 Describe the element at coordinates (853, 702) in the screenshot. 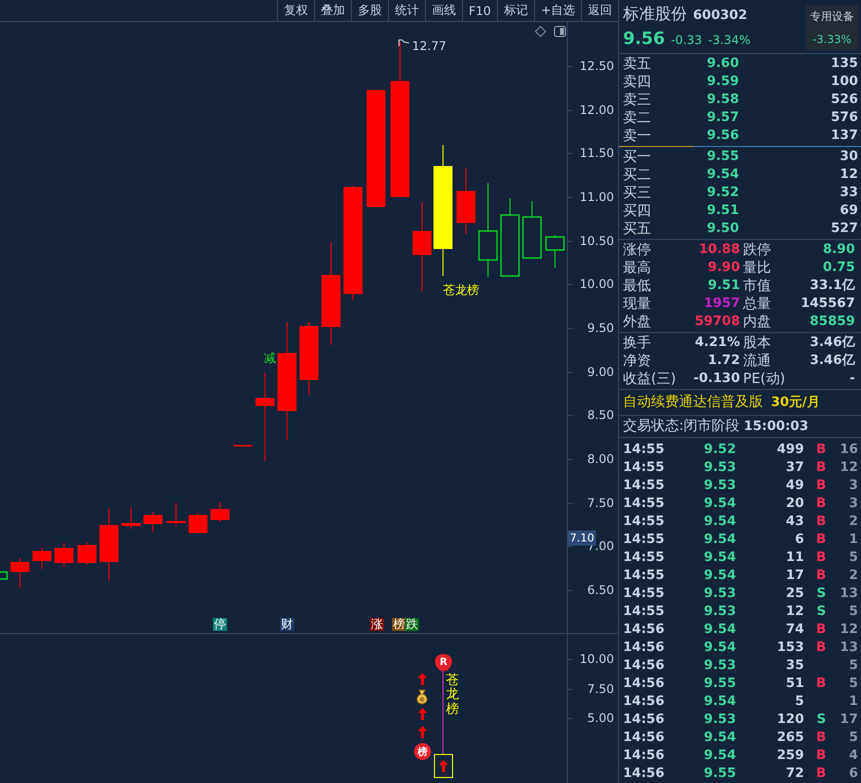

I see `trade-count: 1` at that location.